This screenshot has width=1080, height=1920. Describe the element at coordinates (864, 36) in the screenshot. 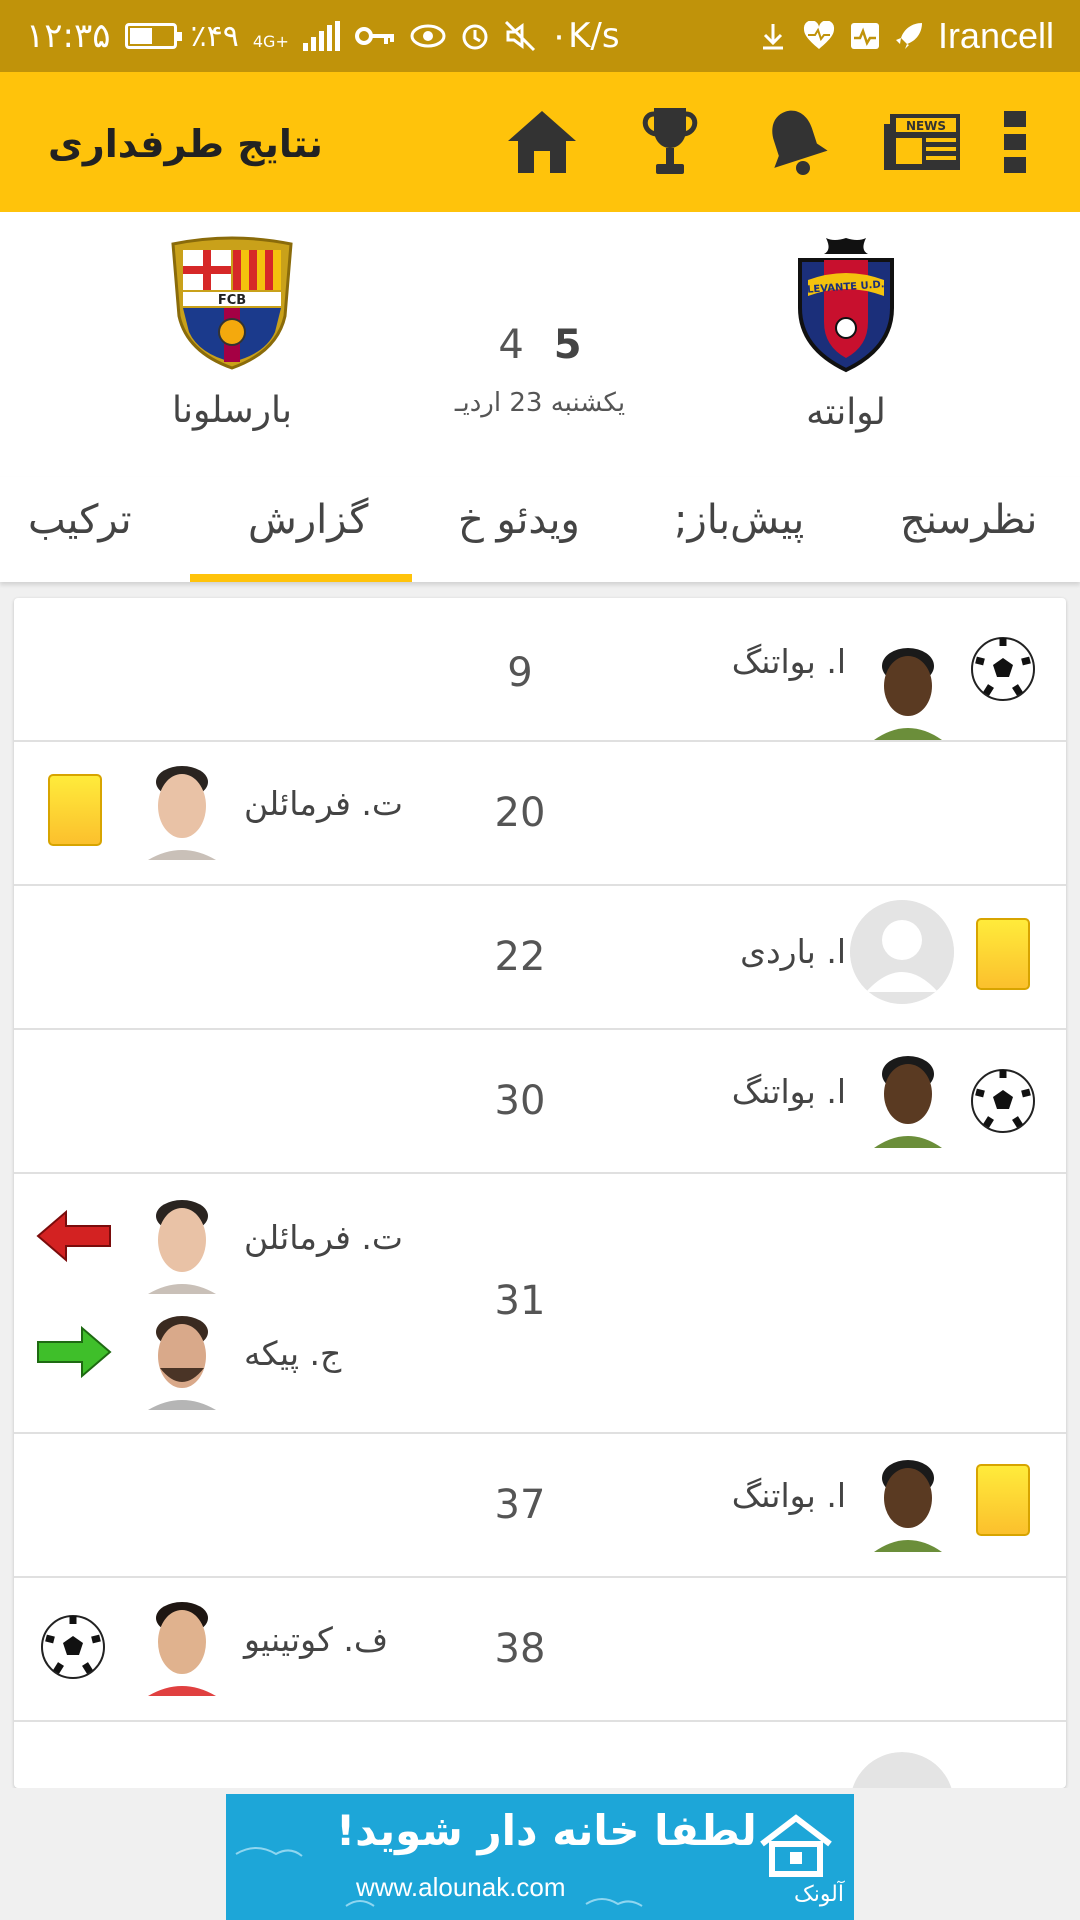

I see `activity-icon` at that location.